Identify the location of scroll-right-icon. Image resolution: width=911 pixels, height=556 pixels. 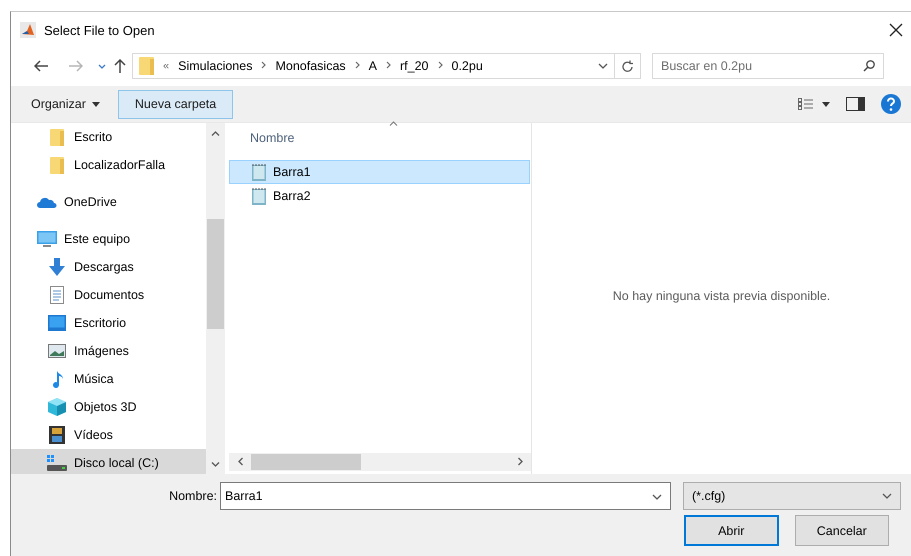
(520, 461).